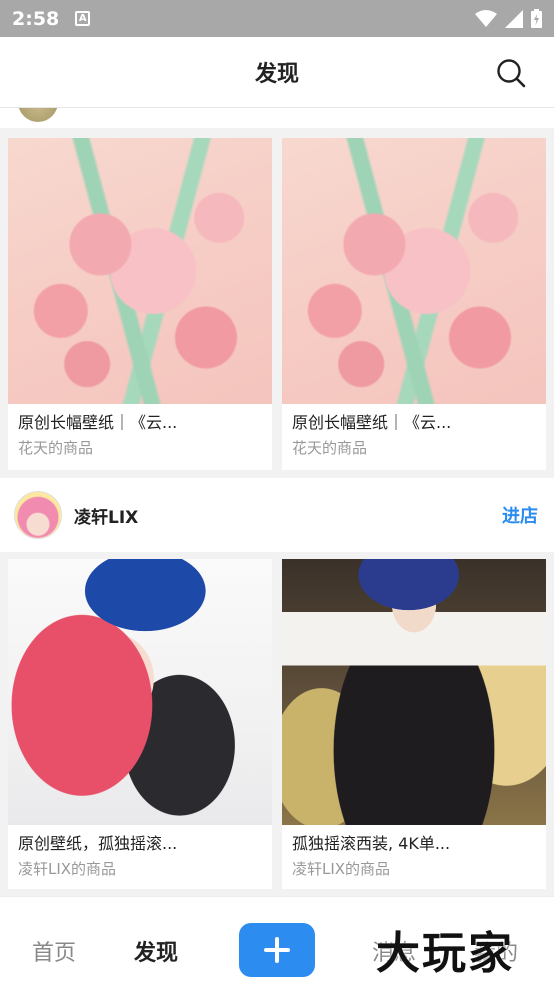  I want to click on page-title: 发现, so click(276, 74).